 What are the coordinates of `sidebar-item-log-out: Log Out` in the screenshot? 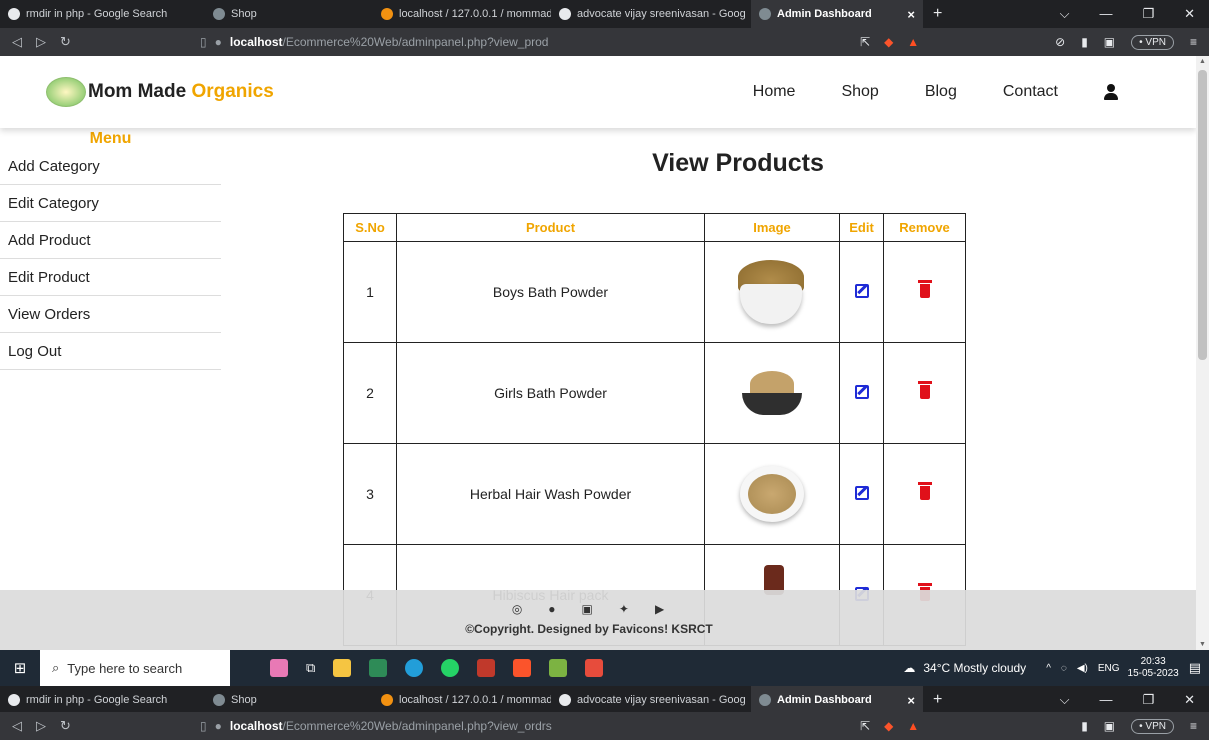 It's located at (110, 351).